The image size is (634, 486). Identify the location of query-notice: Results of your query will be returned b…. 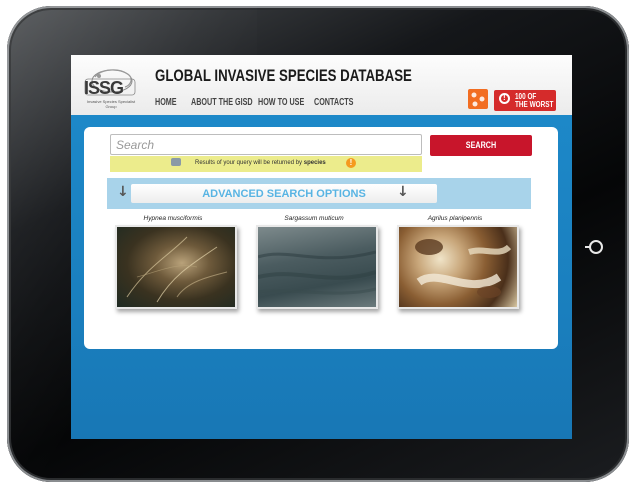
(266, 164).